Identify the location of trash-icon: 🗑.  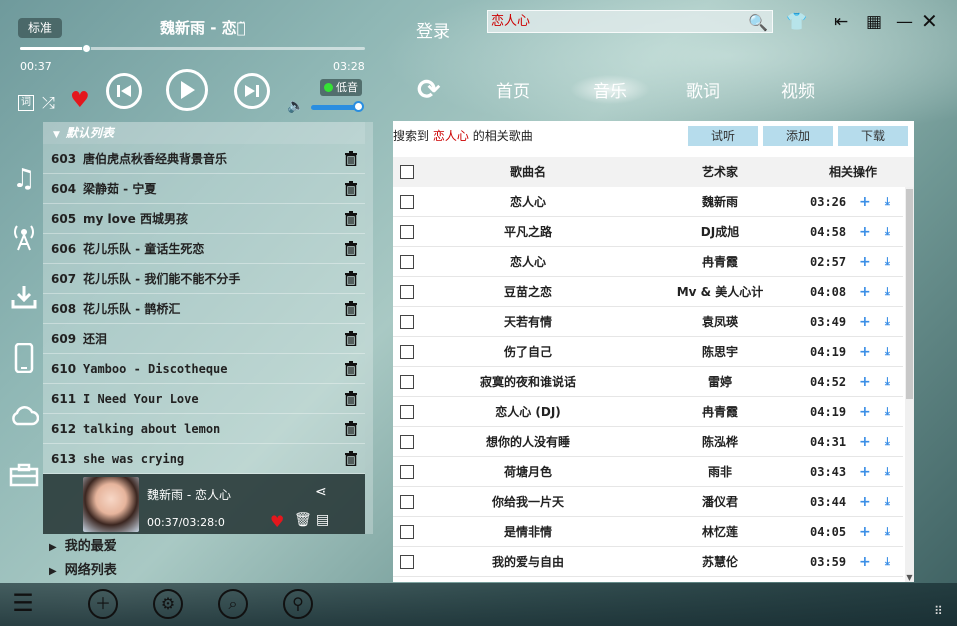
(303, 520).